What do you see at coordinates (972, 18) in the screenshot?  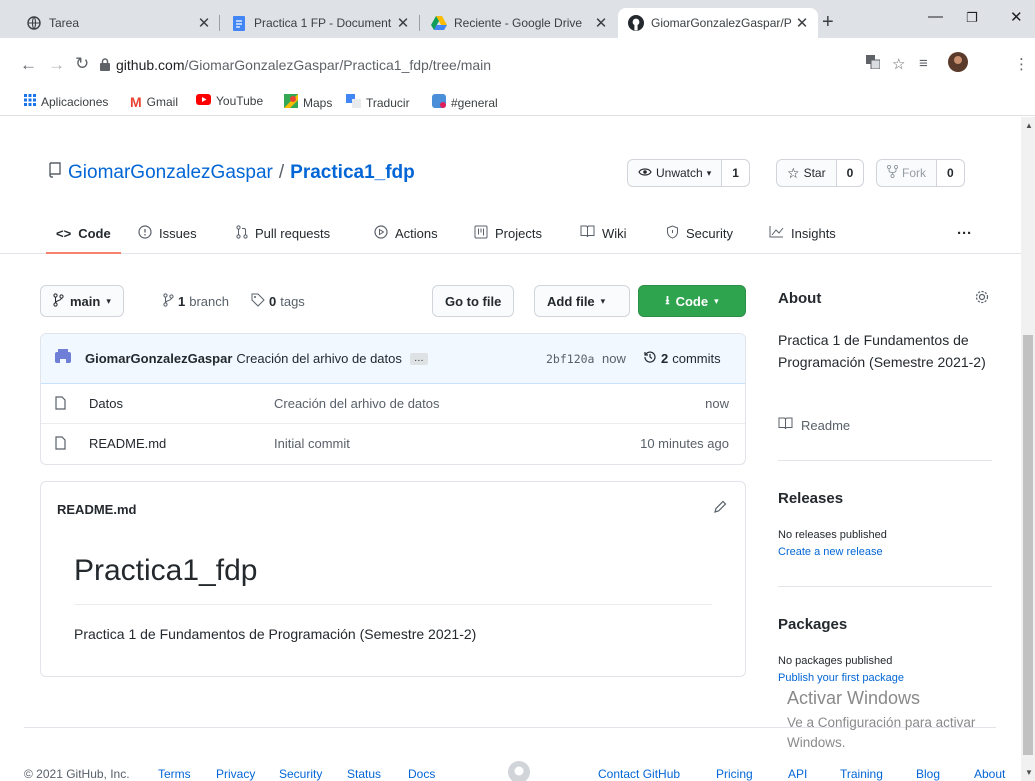 I see `restore-icon: ❐` at bounding box center [972, 18].